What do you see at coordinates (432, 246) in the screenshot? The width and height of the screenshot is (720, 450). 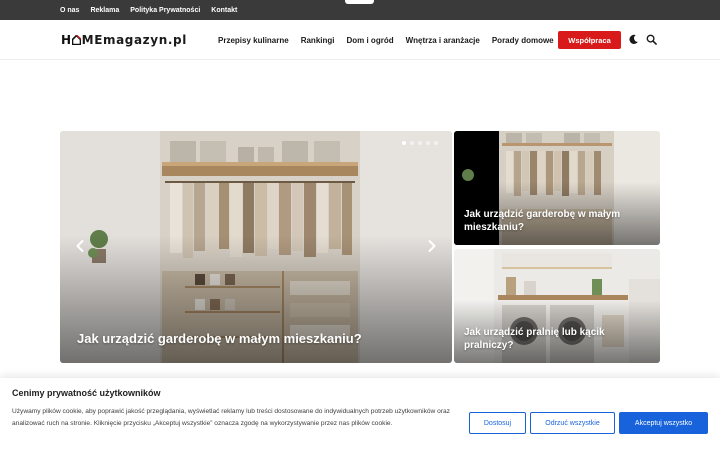 I see `chevron-right-icon` at bounding box center [432, 246].